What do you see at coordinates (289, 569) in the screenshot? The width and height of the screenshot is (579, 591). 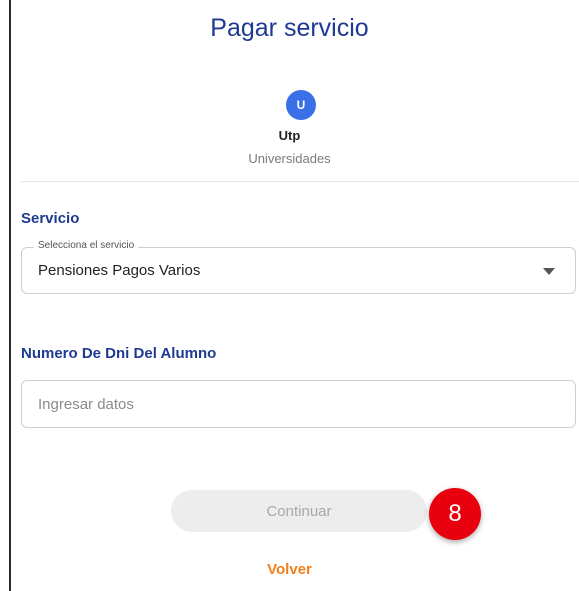 I see `back-link: Volver` at bounding box center [289, 569].